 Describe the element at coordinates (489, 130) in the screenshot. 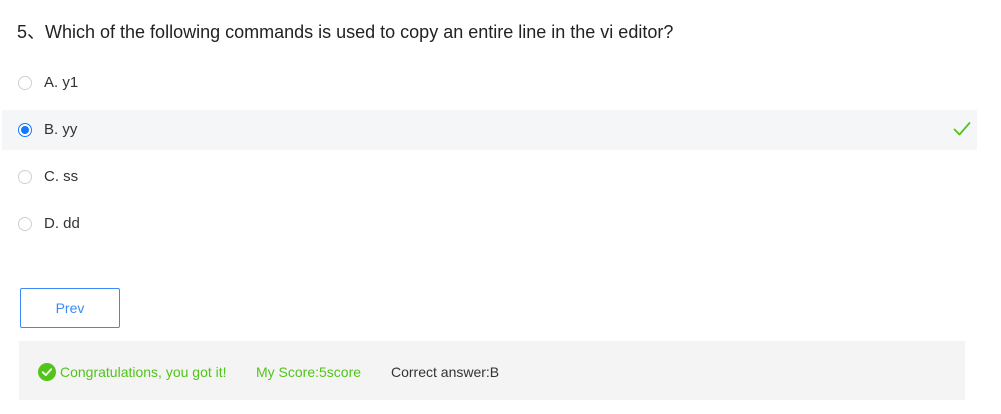

I see `option-b: B. yy` at that location.